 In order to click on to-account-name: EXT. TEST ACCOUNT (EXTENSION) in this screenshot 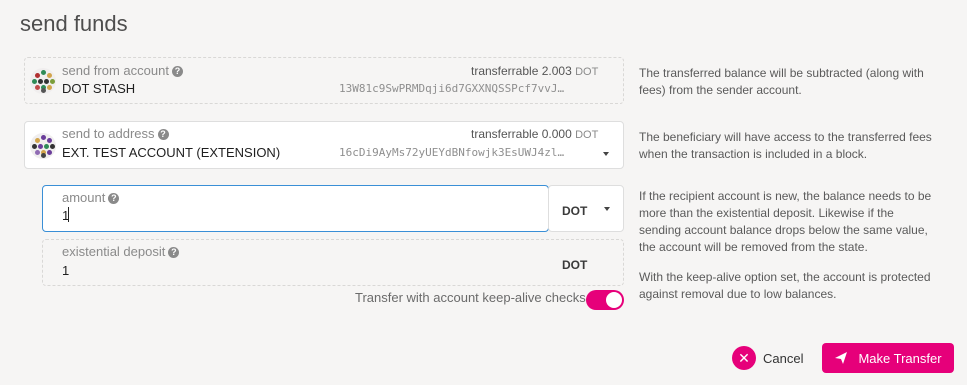, I will do `click(171, 152)`.